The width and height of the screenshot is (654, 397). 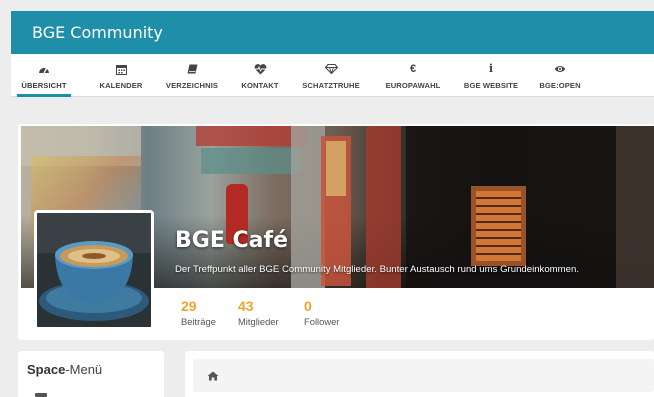 What do you see at coordinates (192, 85) in the screenshot?
I see `nav-label: VERZEICHNIS` at bounding box center [192, 85].